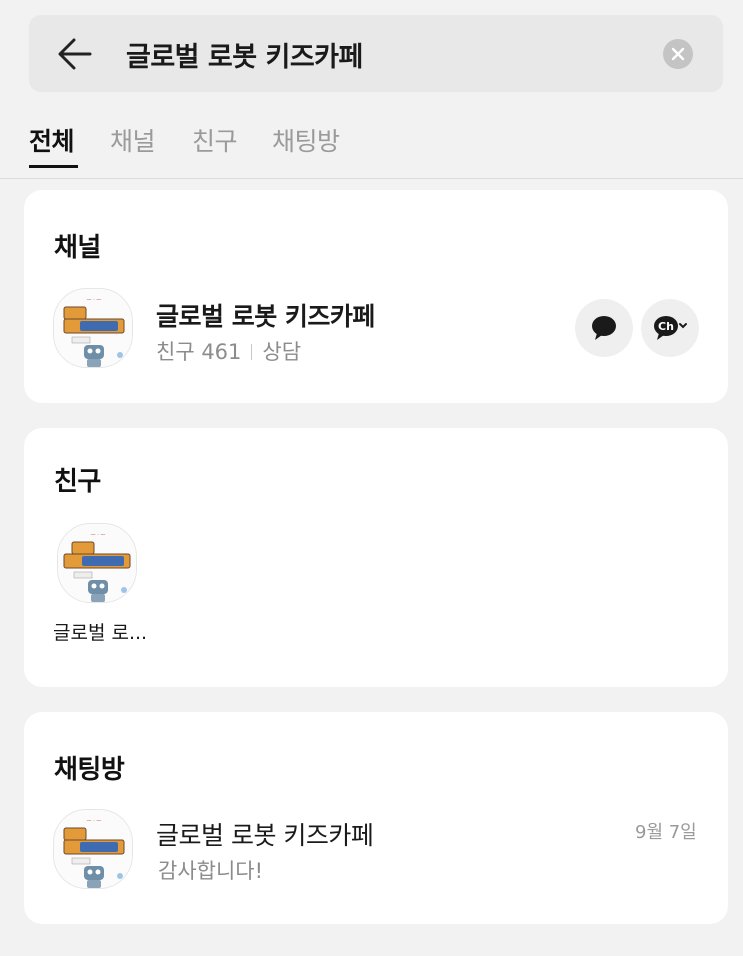  I want to click on tab-channel: 채널, so click(133, 140).